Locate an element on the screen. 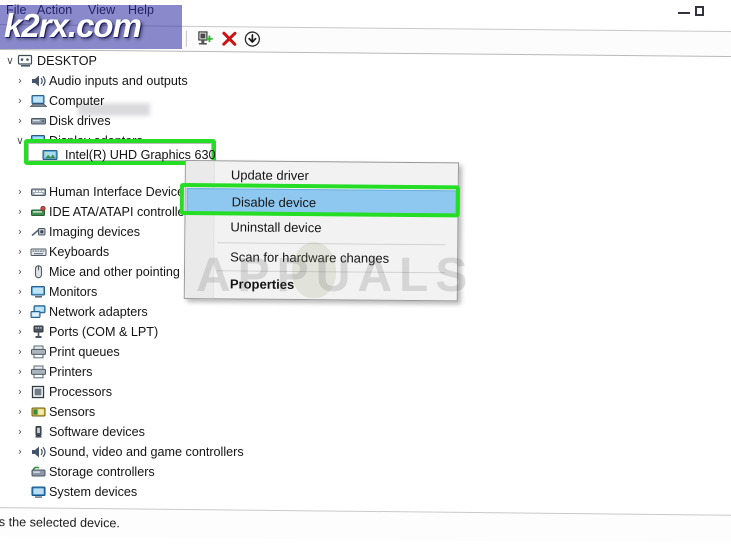  context-menu-item-label: Update driver is located at coordinates (269, 175).